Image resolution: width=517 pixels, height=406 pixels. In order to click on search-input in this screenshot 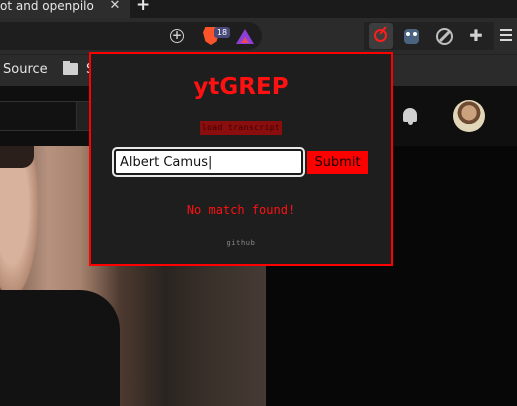, I will do `click(208, 162)`.